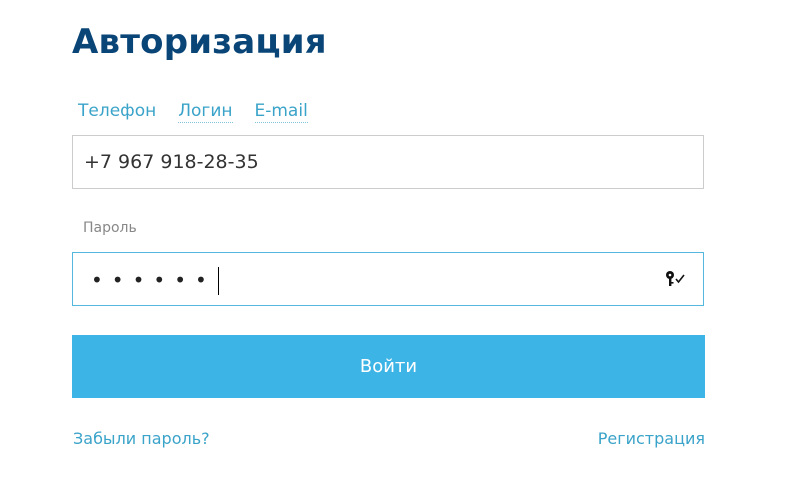  Describe the element at coordinates (205, 111) in the screenshot. I see `tab-login: Логин` at that location.